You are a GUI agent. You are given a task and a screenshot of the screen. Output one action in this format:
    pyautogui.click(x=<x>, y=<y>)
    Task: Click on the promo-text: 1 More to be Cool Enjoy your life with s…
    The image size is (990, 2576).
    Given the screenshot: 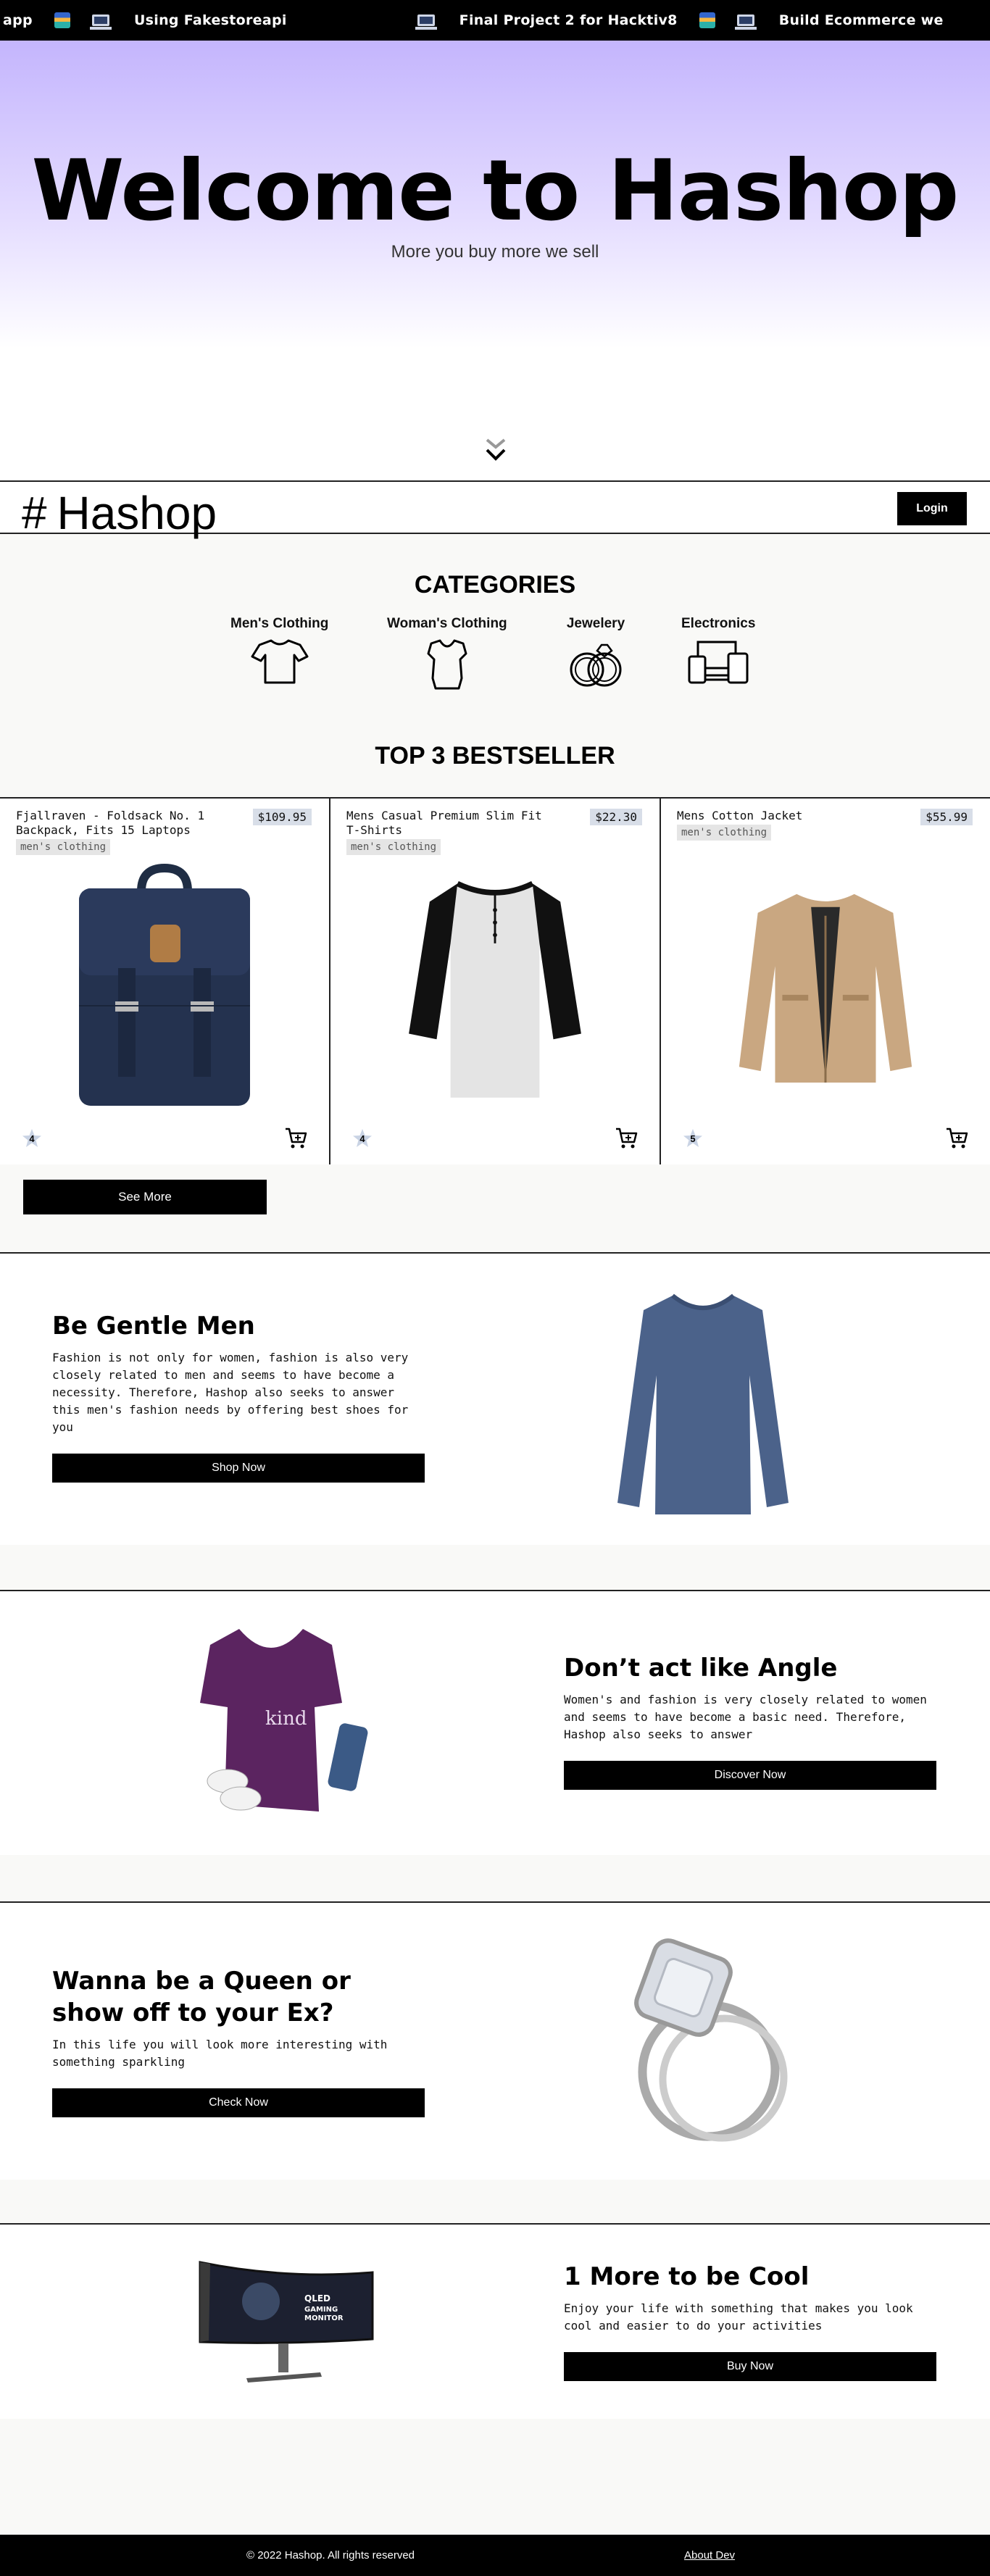 What is the action you would take?
    pyautogui.click(x=753, y=2321)
    